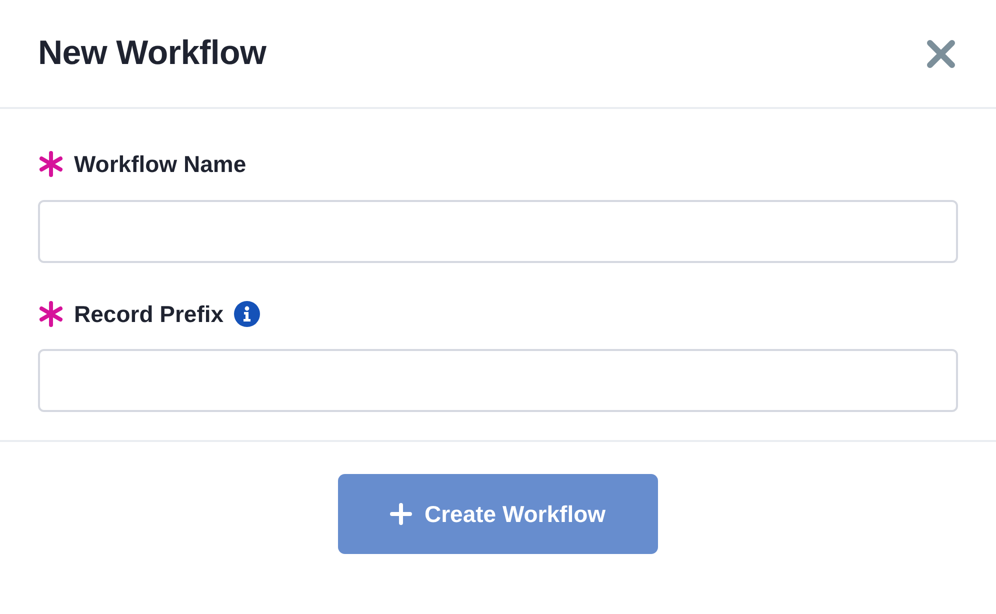  I want to click on close-icon, so click(941, 53).